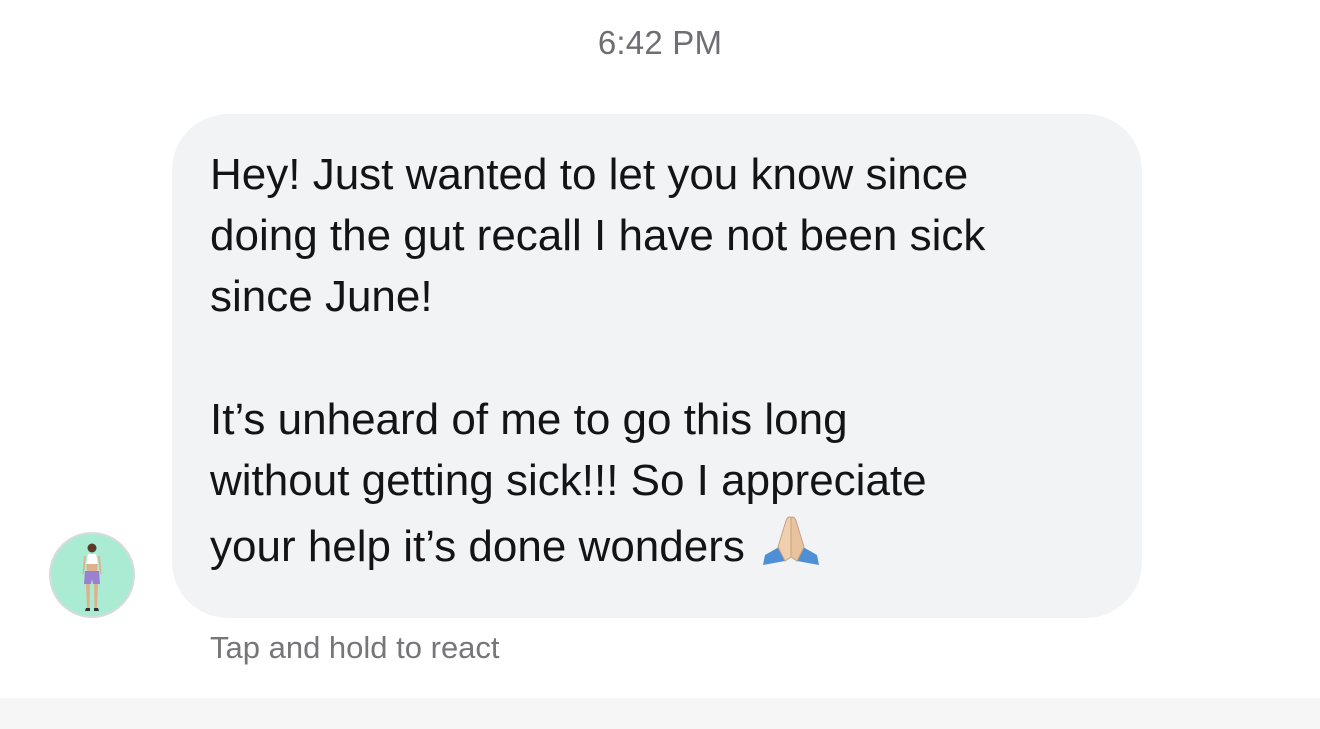 Image resolution: width=1320 pixels, height=729 pixels. What do you see at coordinates (791, 547) in the screenshot?
I see `folded-hands-icon` at bounding box center [791, 547].